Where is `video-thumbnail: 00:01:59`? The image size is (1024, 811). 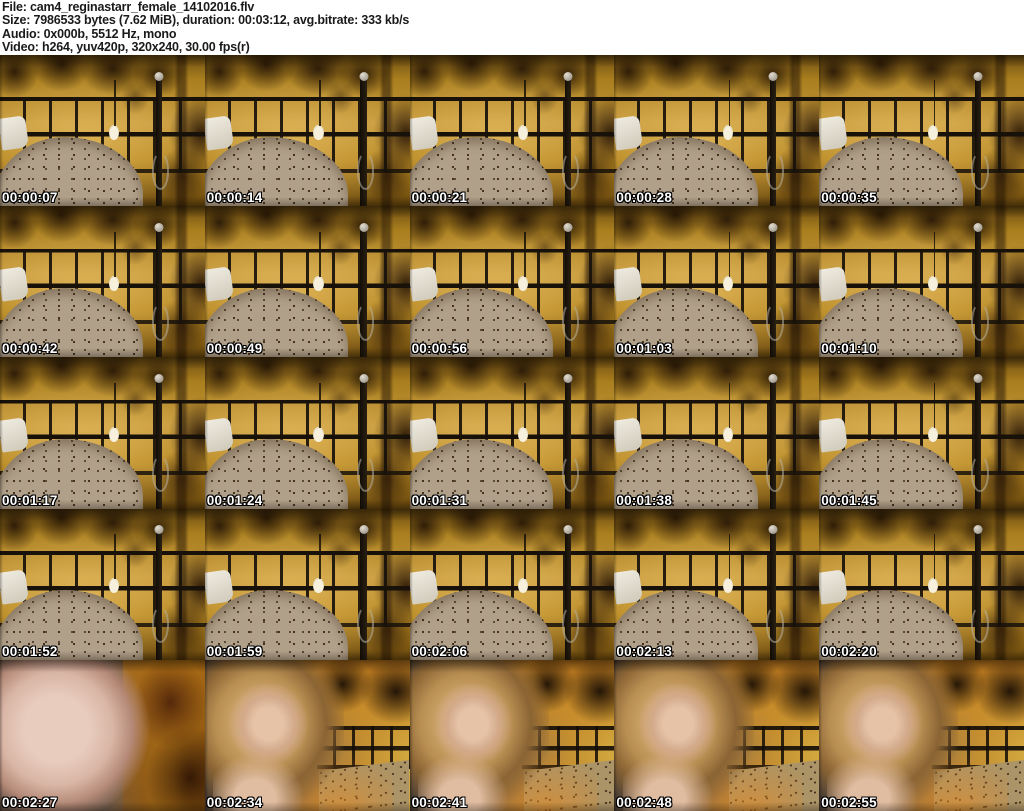
video-thumbnail: 00:01:59 is located at coordinates (307, 584).